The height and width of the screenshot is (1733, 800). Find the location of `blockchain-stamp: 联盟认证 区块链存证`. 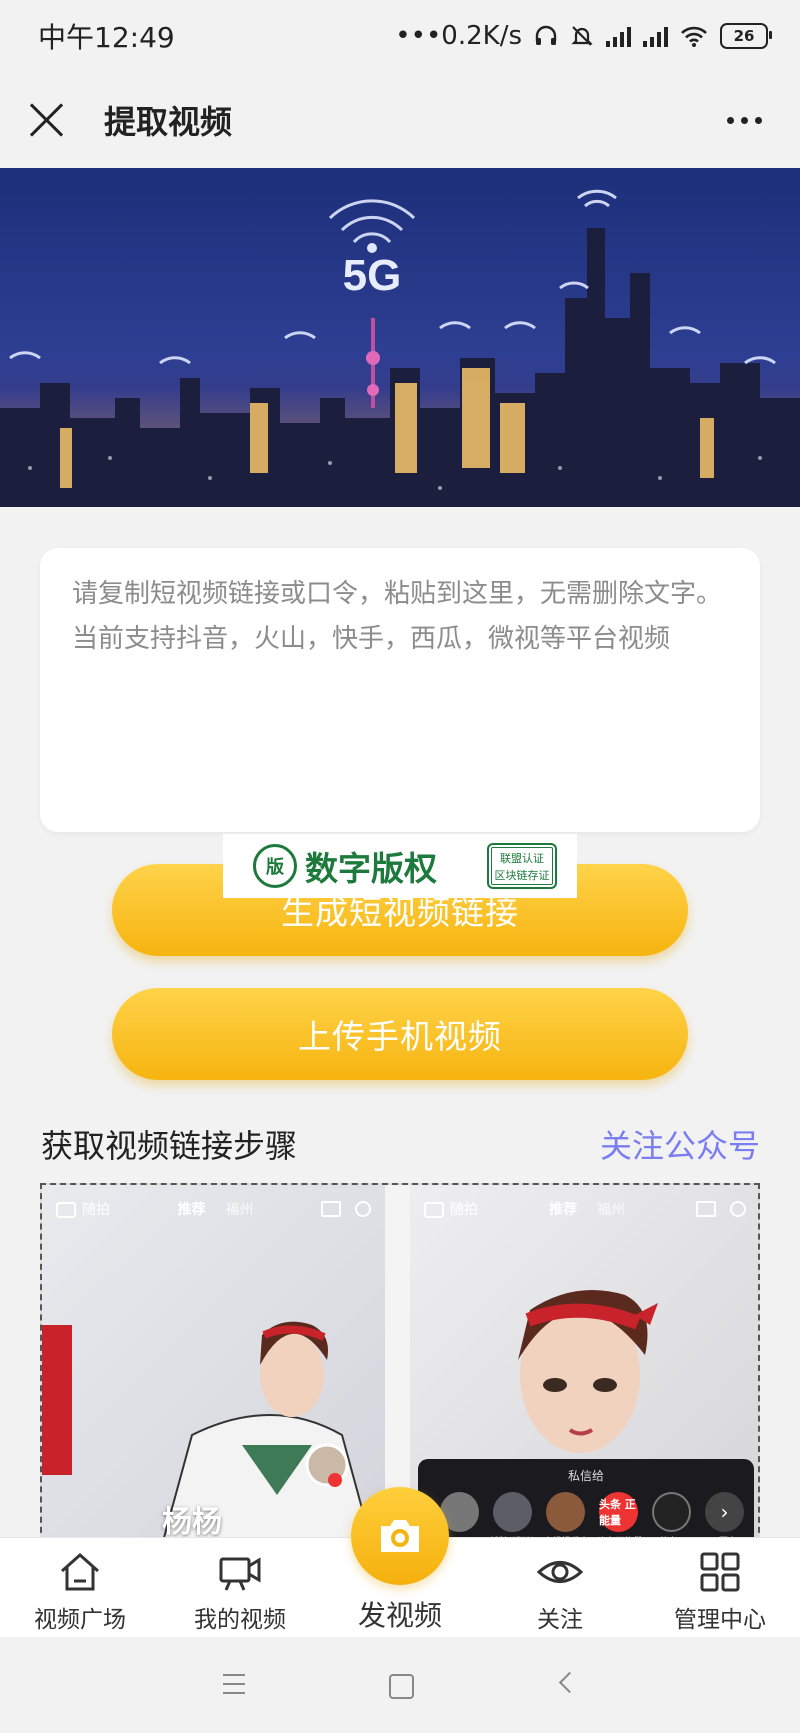

blockchain-stamp: 联盟认证 区块链存证 is located at coordinates (522, 866).